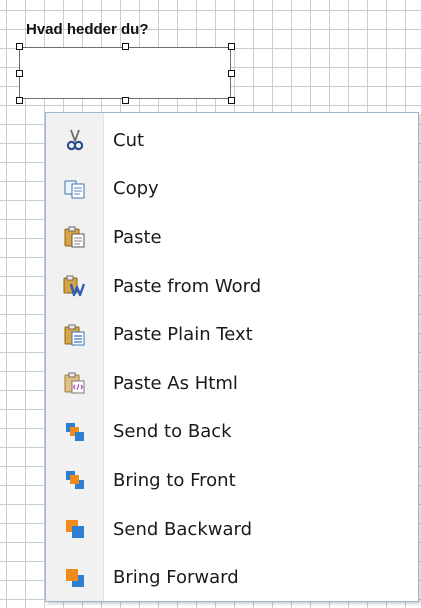 The image size is (421, 608). What do you see at coordinates (172, 432) in the screenshot?
I see `menu-item-label: Send to Back` at bounding box center [172, 432].